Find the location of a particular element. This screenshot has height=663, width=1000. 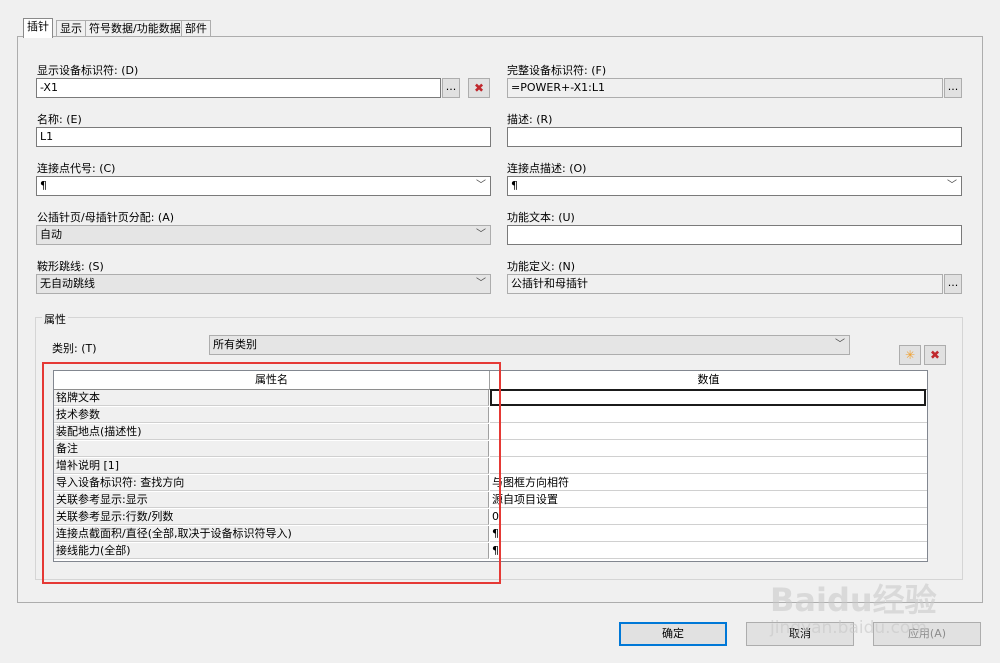

device-tag-input: -X1 is located at coordinates (238, 88).